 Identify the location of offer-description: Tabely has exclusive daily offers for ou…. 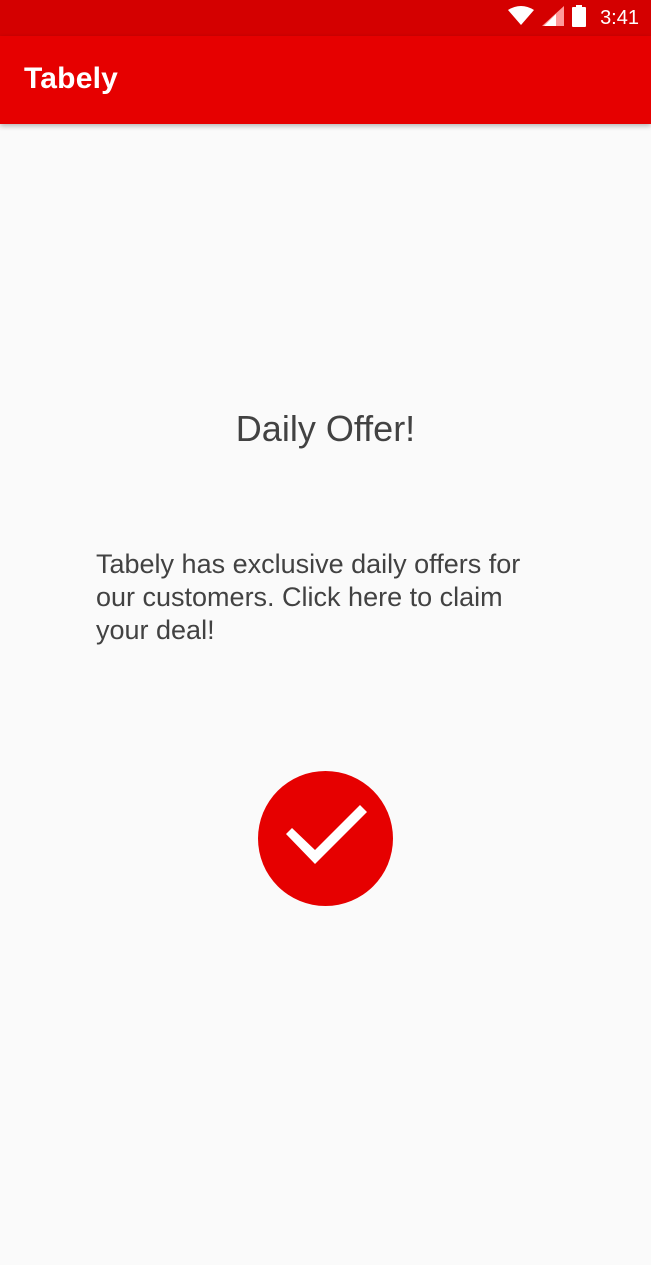
(316, 597).